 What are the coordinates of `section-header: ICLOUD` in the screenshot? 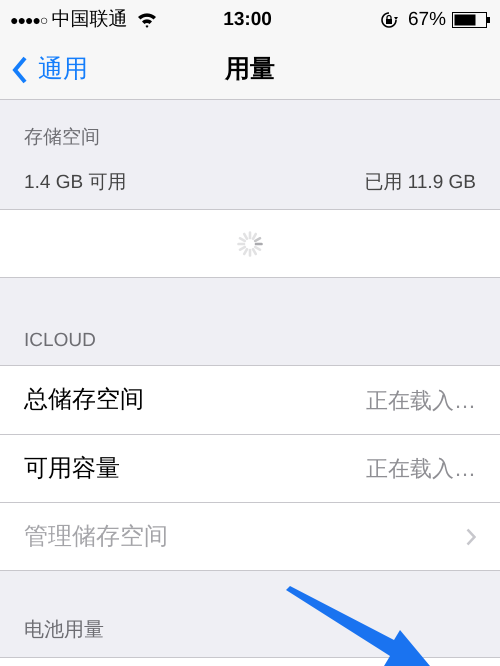 It's located at (60, 340).